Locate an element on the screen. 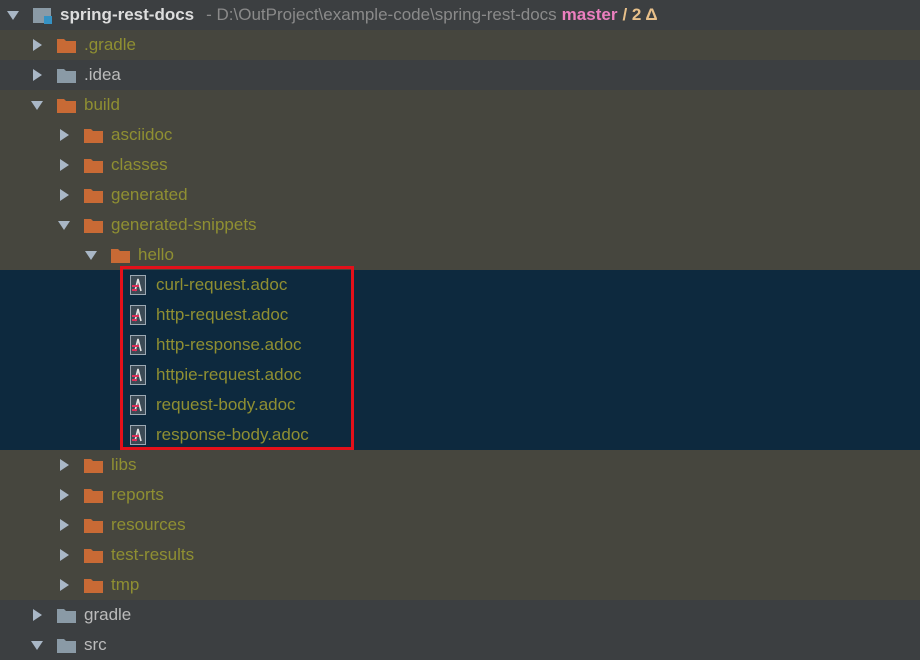 This screenshot has width=920, height=660. tree-file-row: response-body.adoc is located at coordinates (460, 435).